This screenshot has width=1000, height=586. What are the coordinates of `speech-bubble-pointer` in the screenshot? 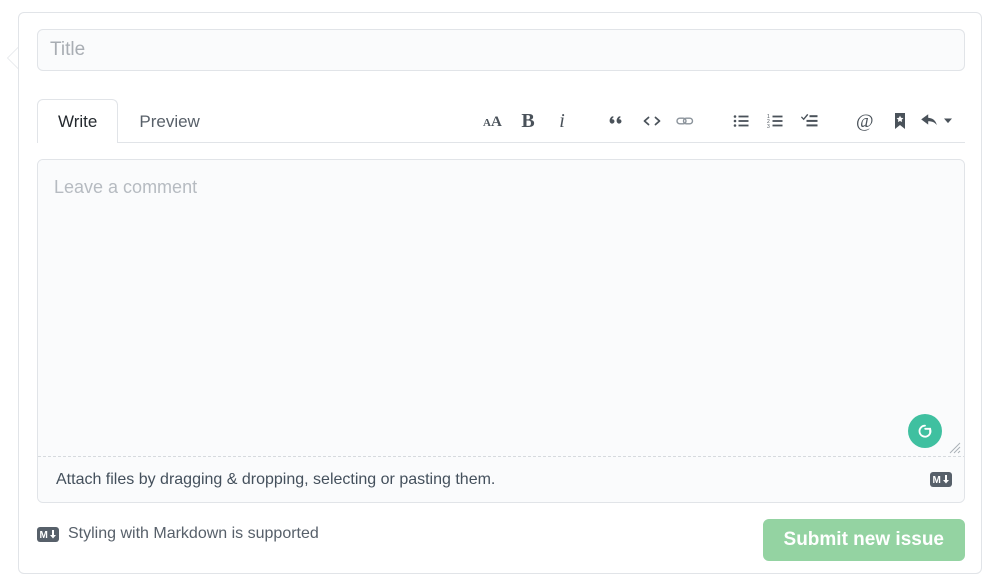 It's located at (13, 58).